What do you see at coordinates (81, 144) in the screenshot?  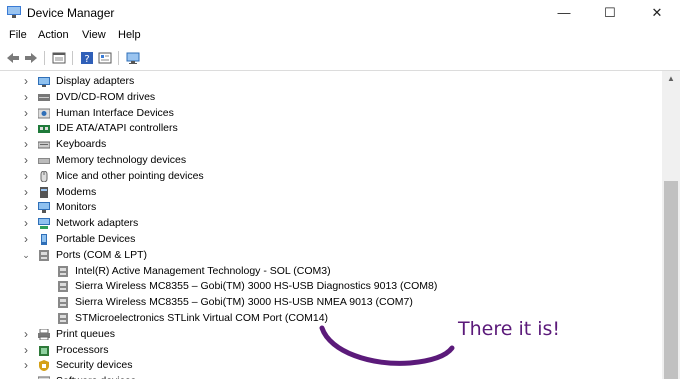 I see `tree-item-label: Keyboards` at bounding box center [81, 144].